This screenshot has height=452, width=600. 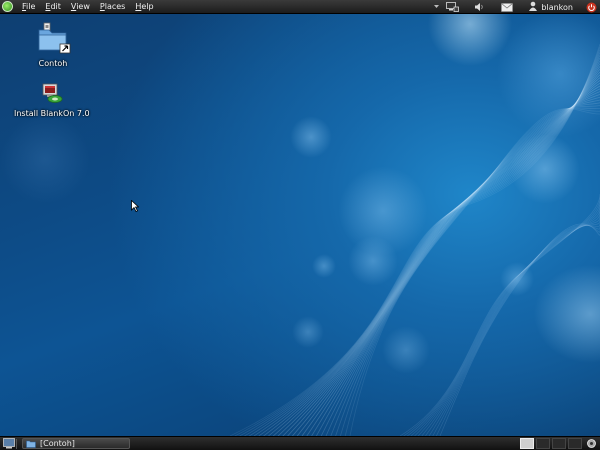 What do you see at coordinates (115, 6) in the screenshot?
I see `menu-places-label: laces` at bounding box center [115, 6].